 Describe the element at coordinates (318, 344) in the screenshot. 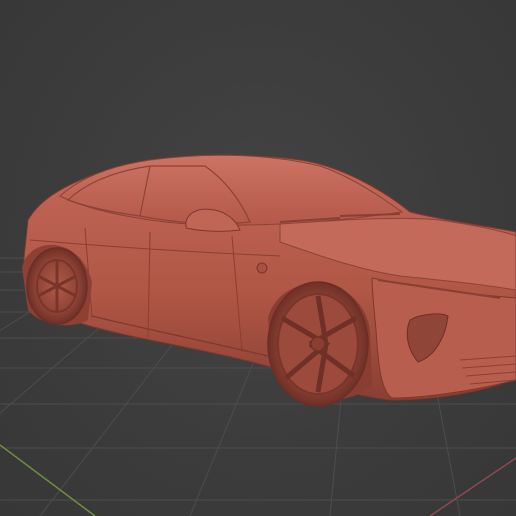

I see `front-wheel` at that location.